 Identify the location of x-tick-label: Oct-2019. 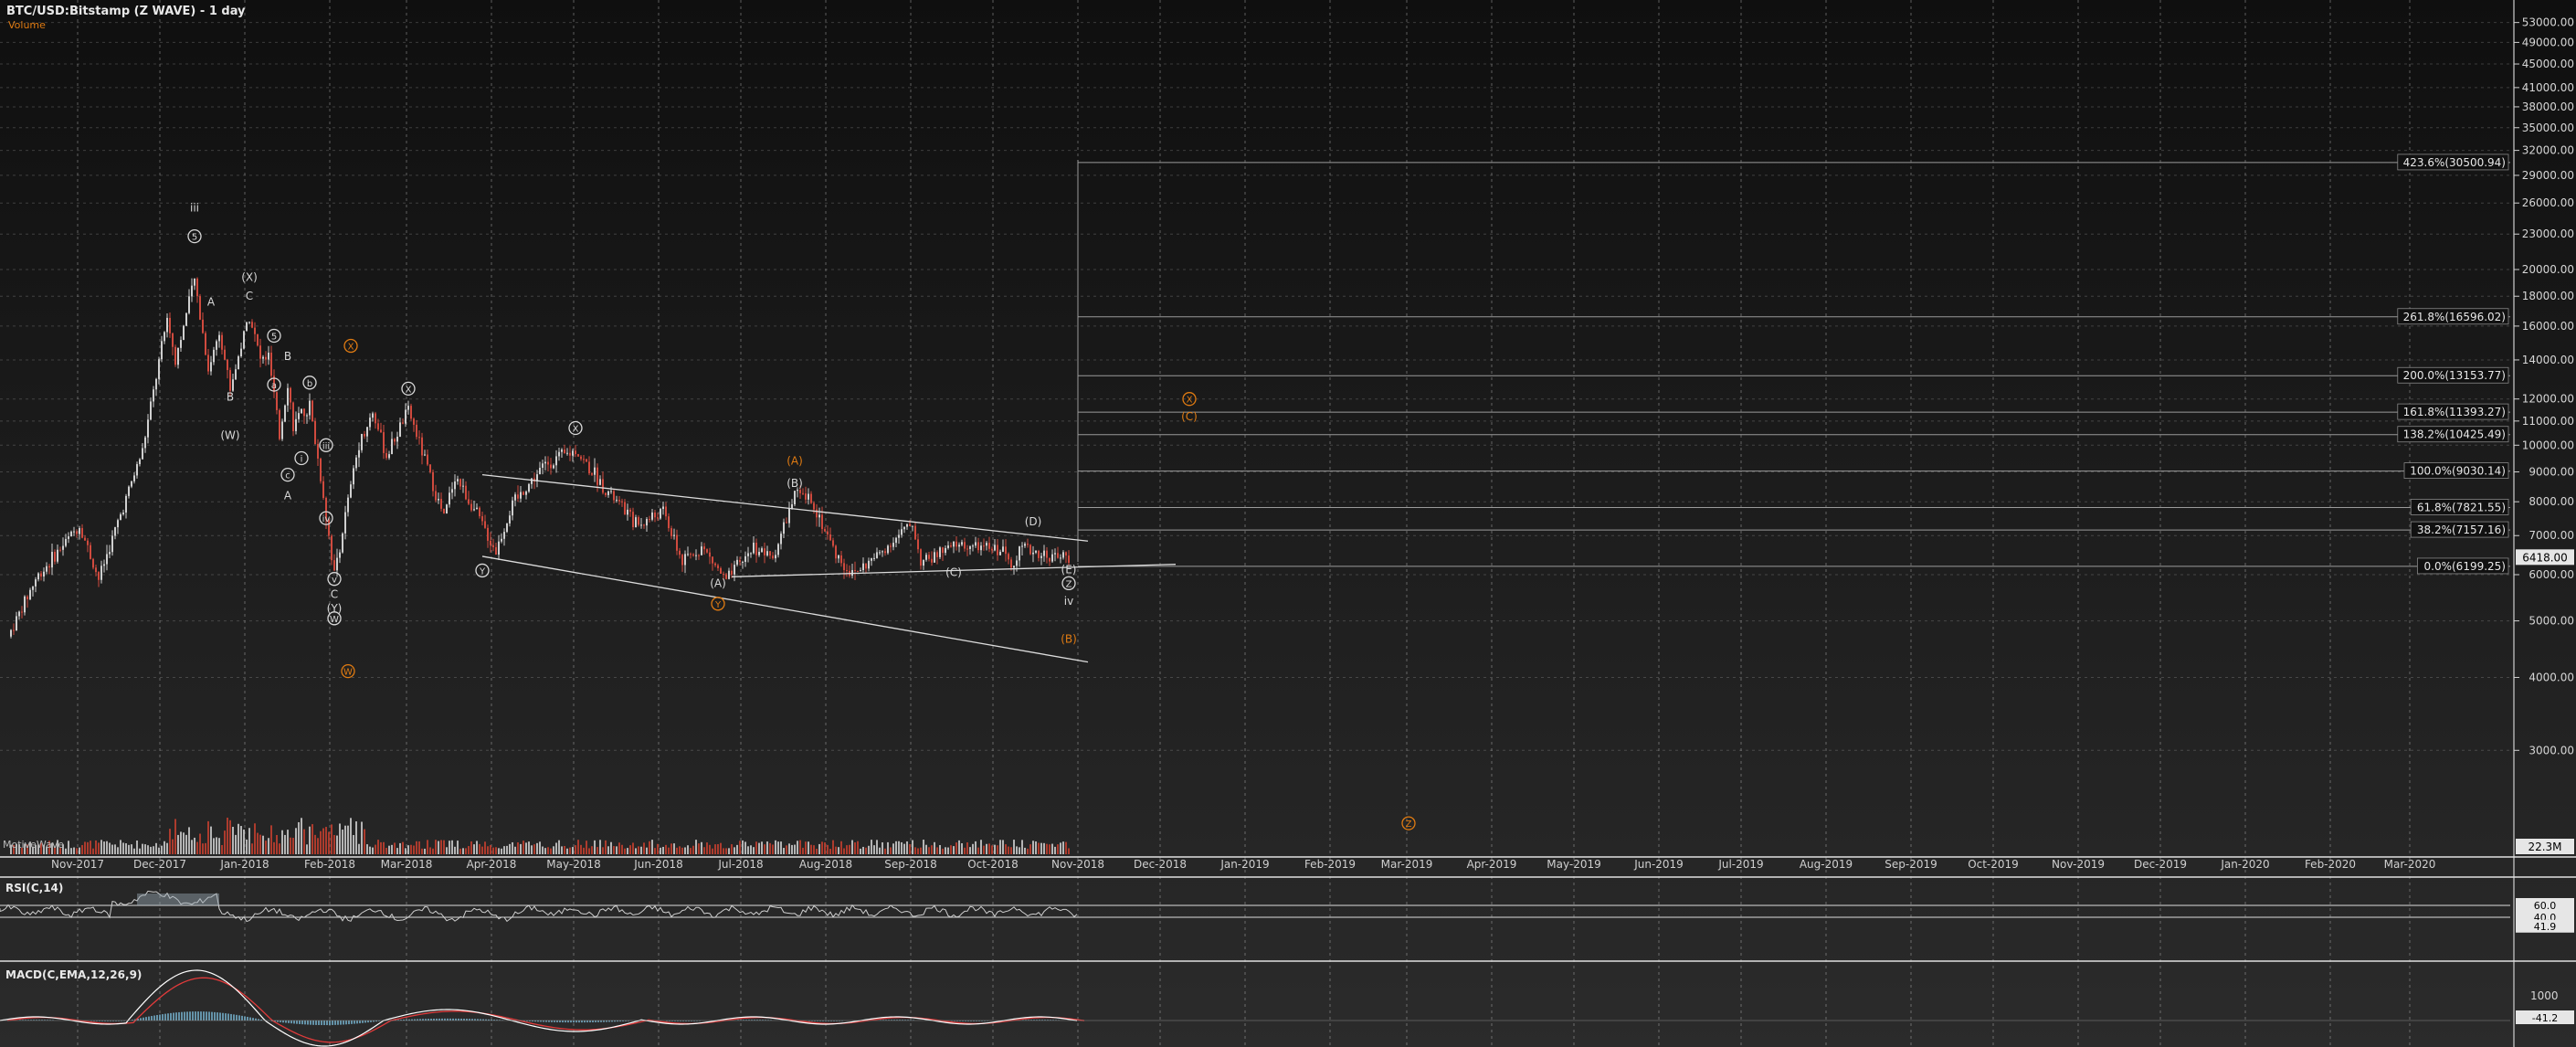
(1993, 864).